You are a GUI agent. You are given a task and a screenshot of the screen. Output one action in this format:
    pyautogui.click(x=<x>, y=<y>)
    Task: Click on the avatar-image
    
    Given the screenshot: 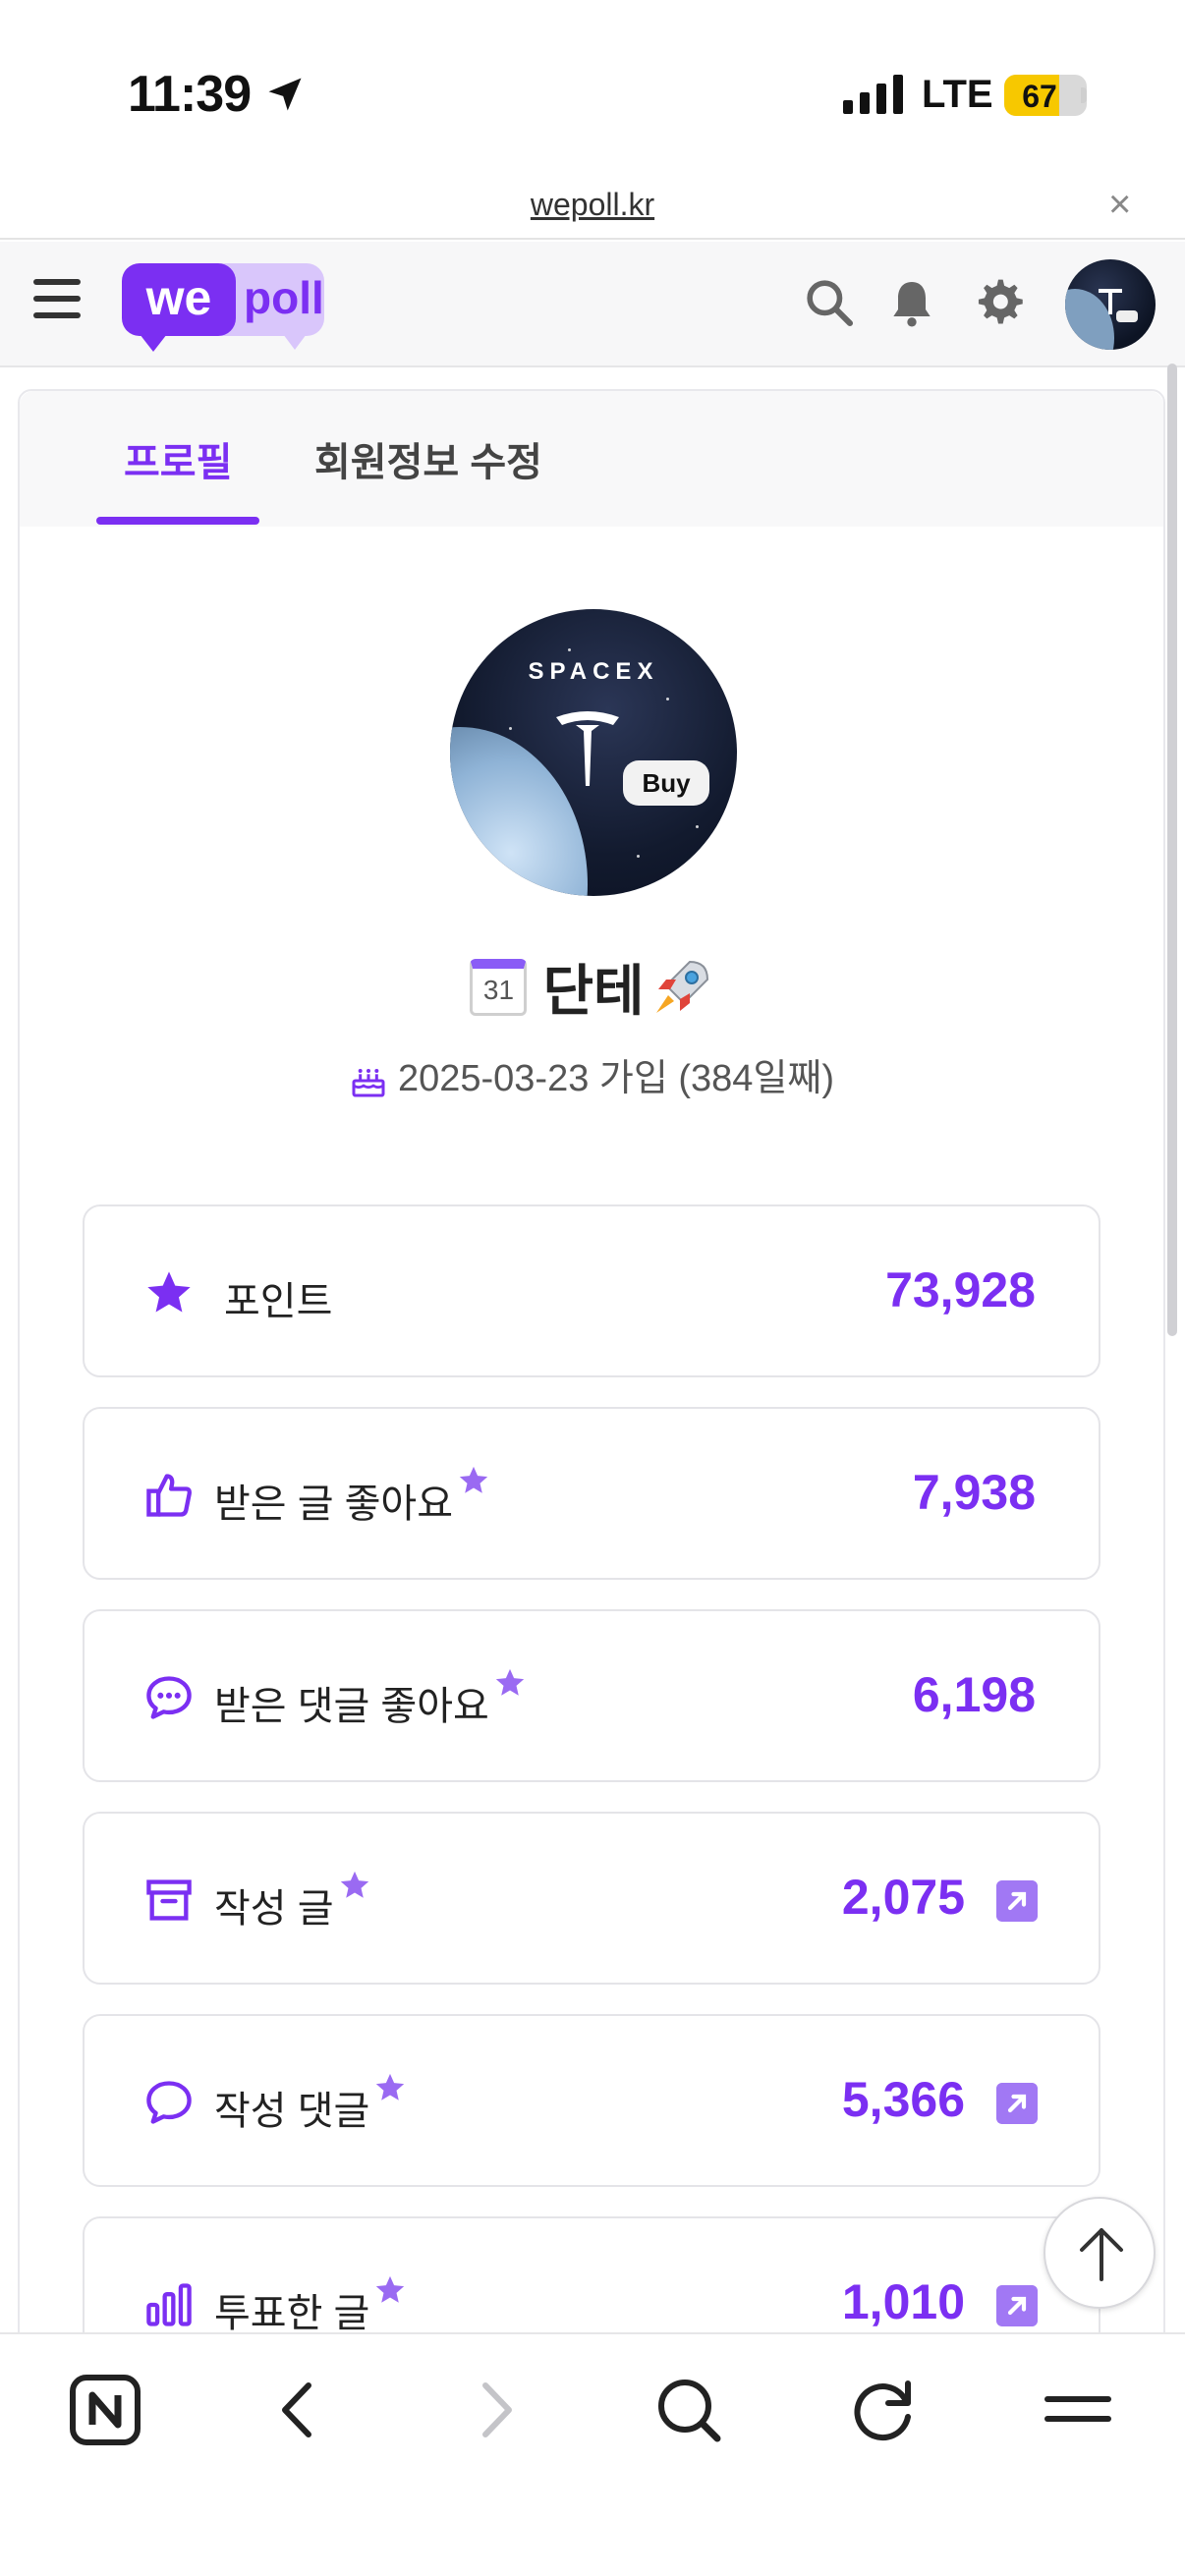 What is the action you would take?
    pyautogui.click(x=1102, y=319)
    